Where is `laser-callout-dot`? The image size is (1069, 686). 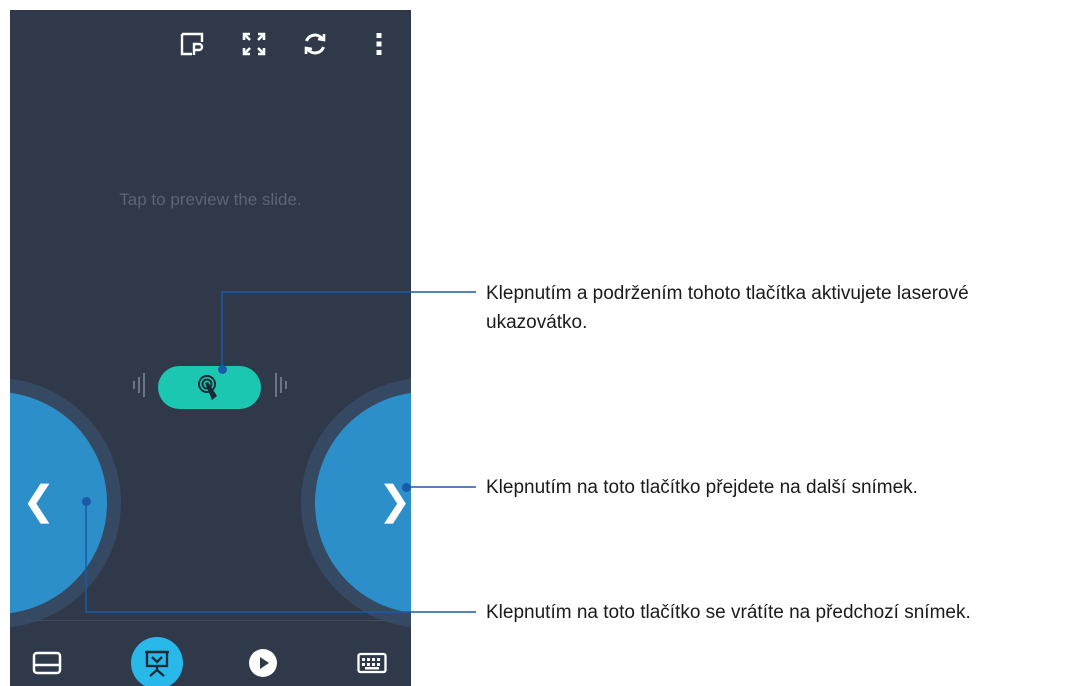 laser-callout-dot is located at coordinates (222, 369).